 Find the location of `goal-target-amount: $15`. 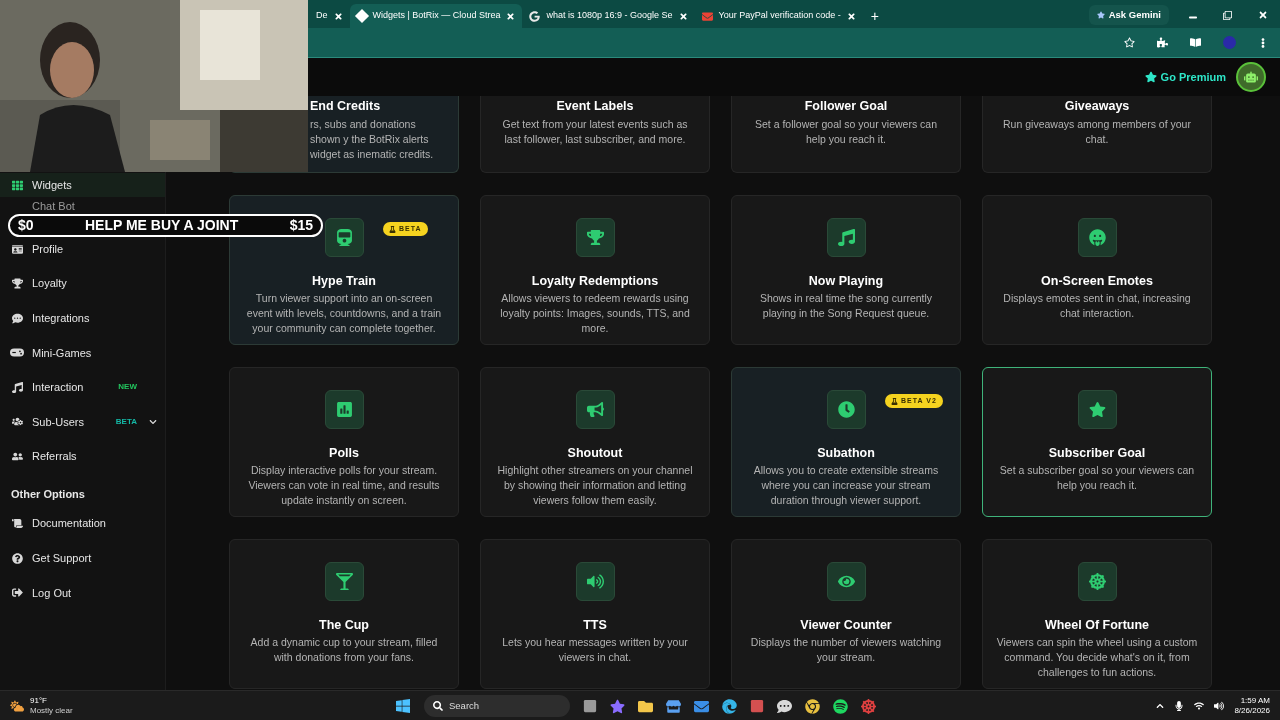

goal-target-amount: $15 is located at coordinates (301, 225).